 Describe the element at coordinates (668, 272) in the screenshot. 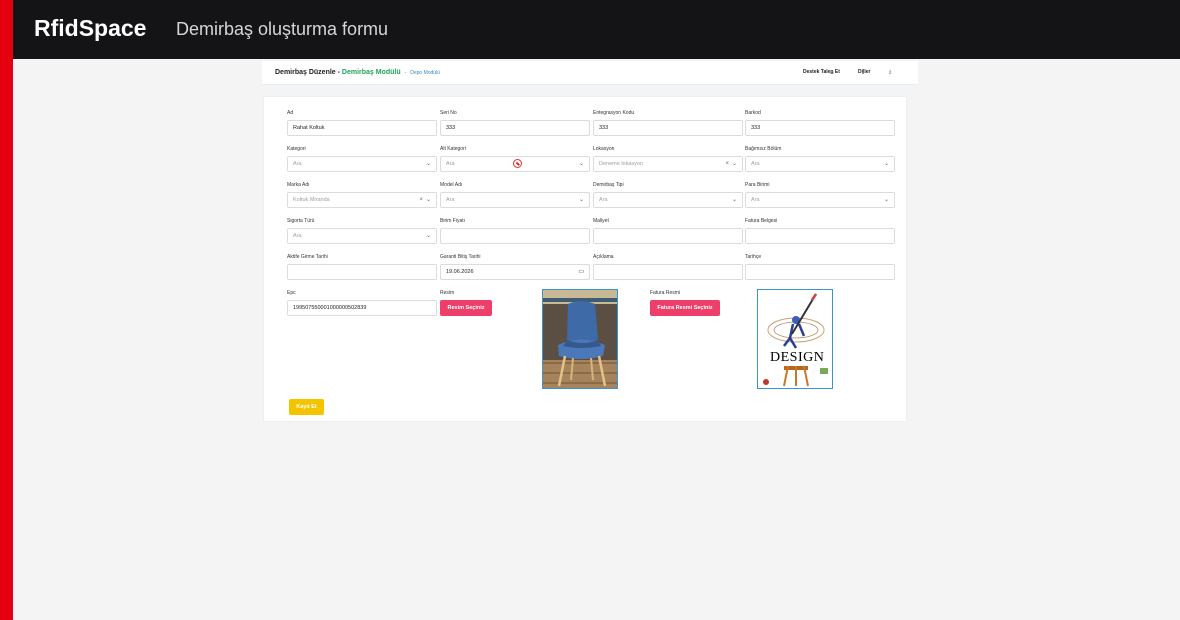

I see `aciklama-input` at that location.